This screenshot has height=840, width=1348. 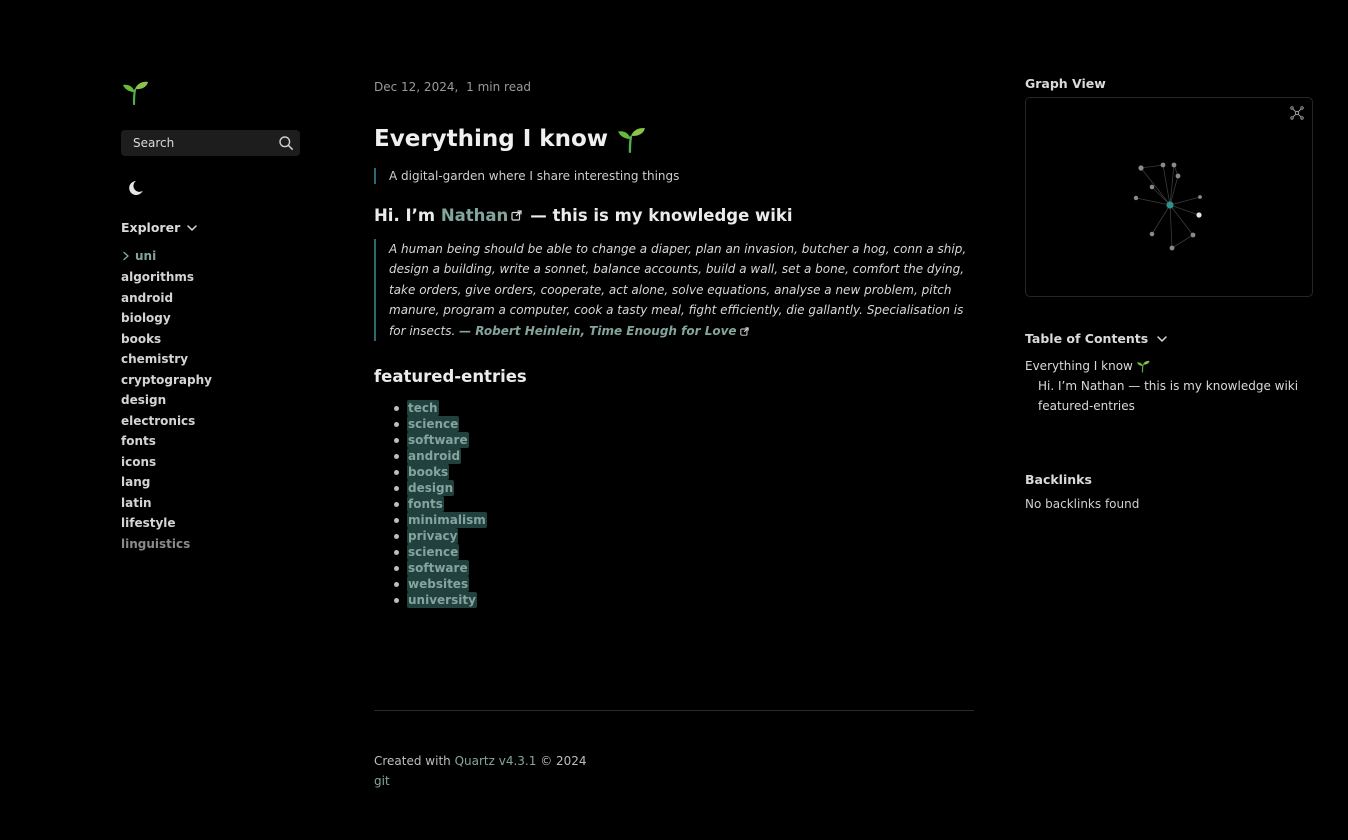 I want to click on folder-label: uni, so click(x=146, y=256).